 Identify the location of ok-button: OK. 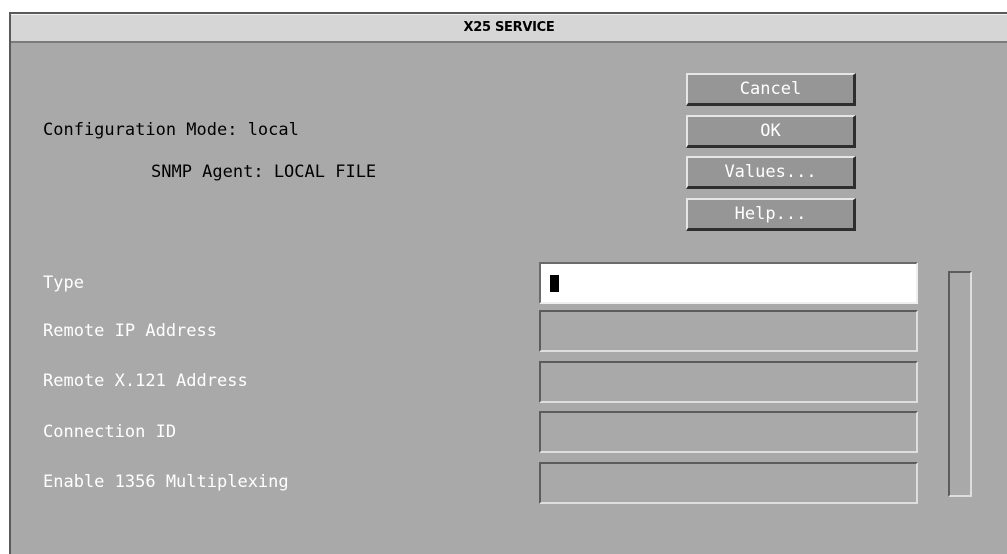
(771, 131).